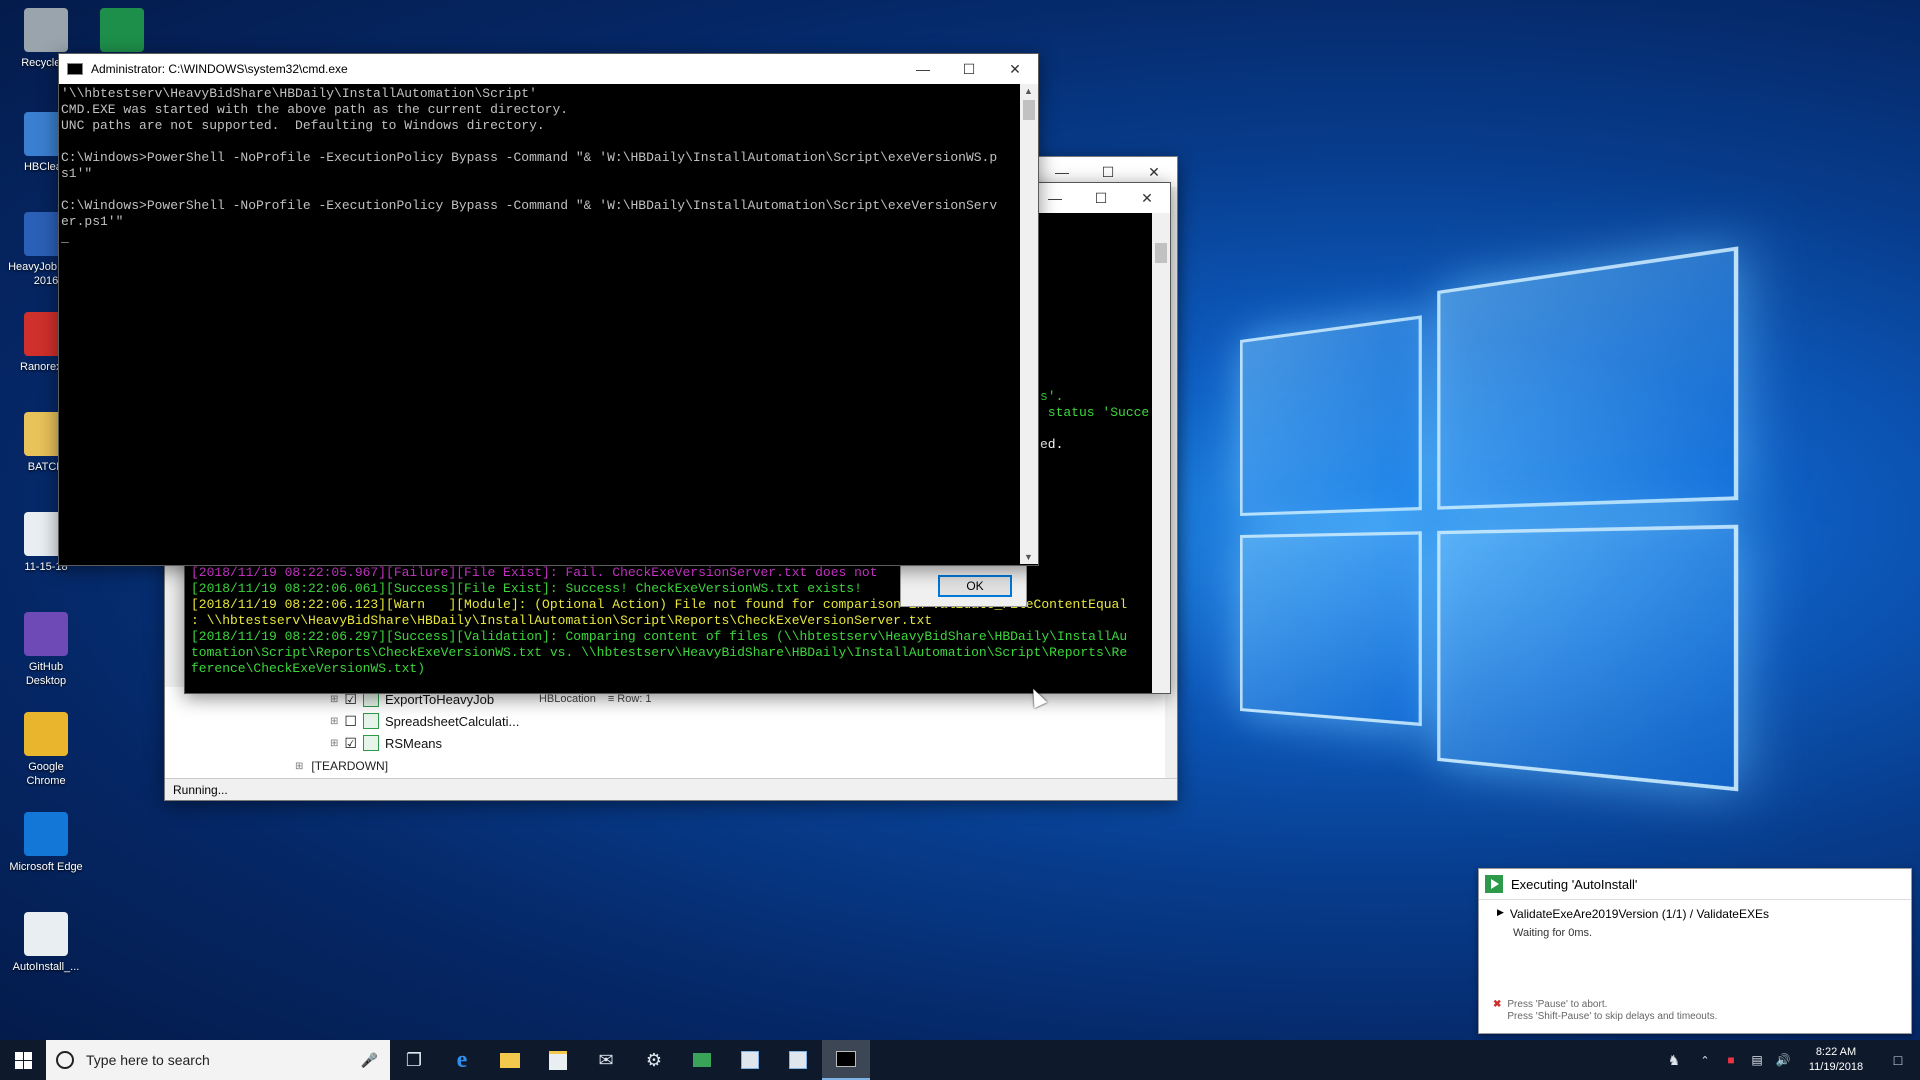  I want to click on desktop-icon-label: Google Chrome, so click(46, 774).